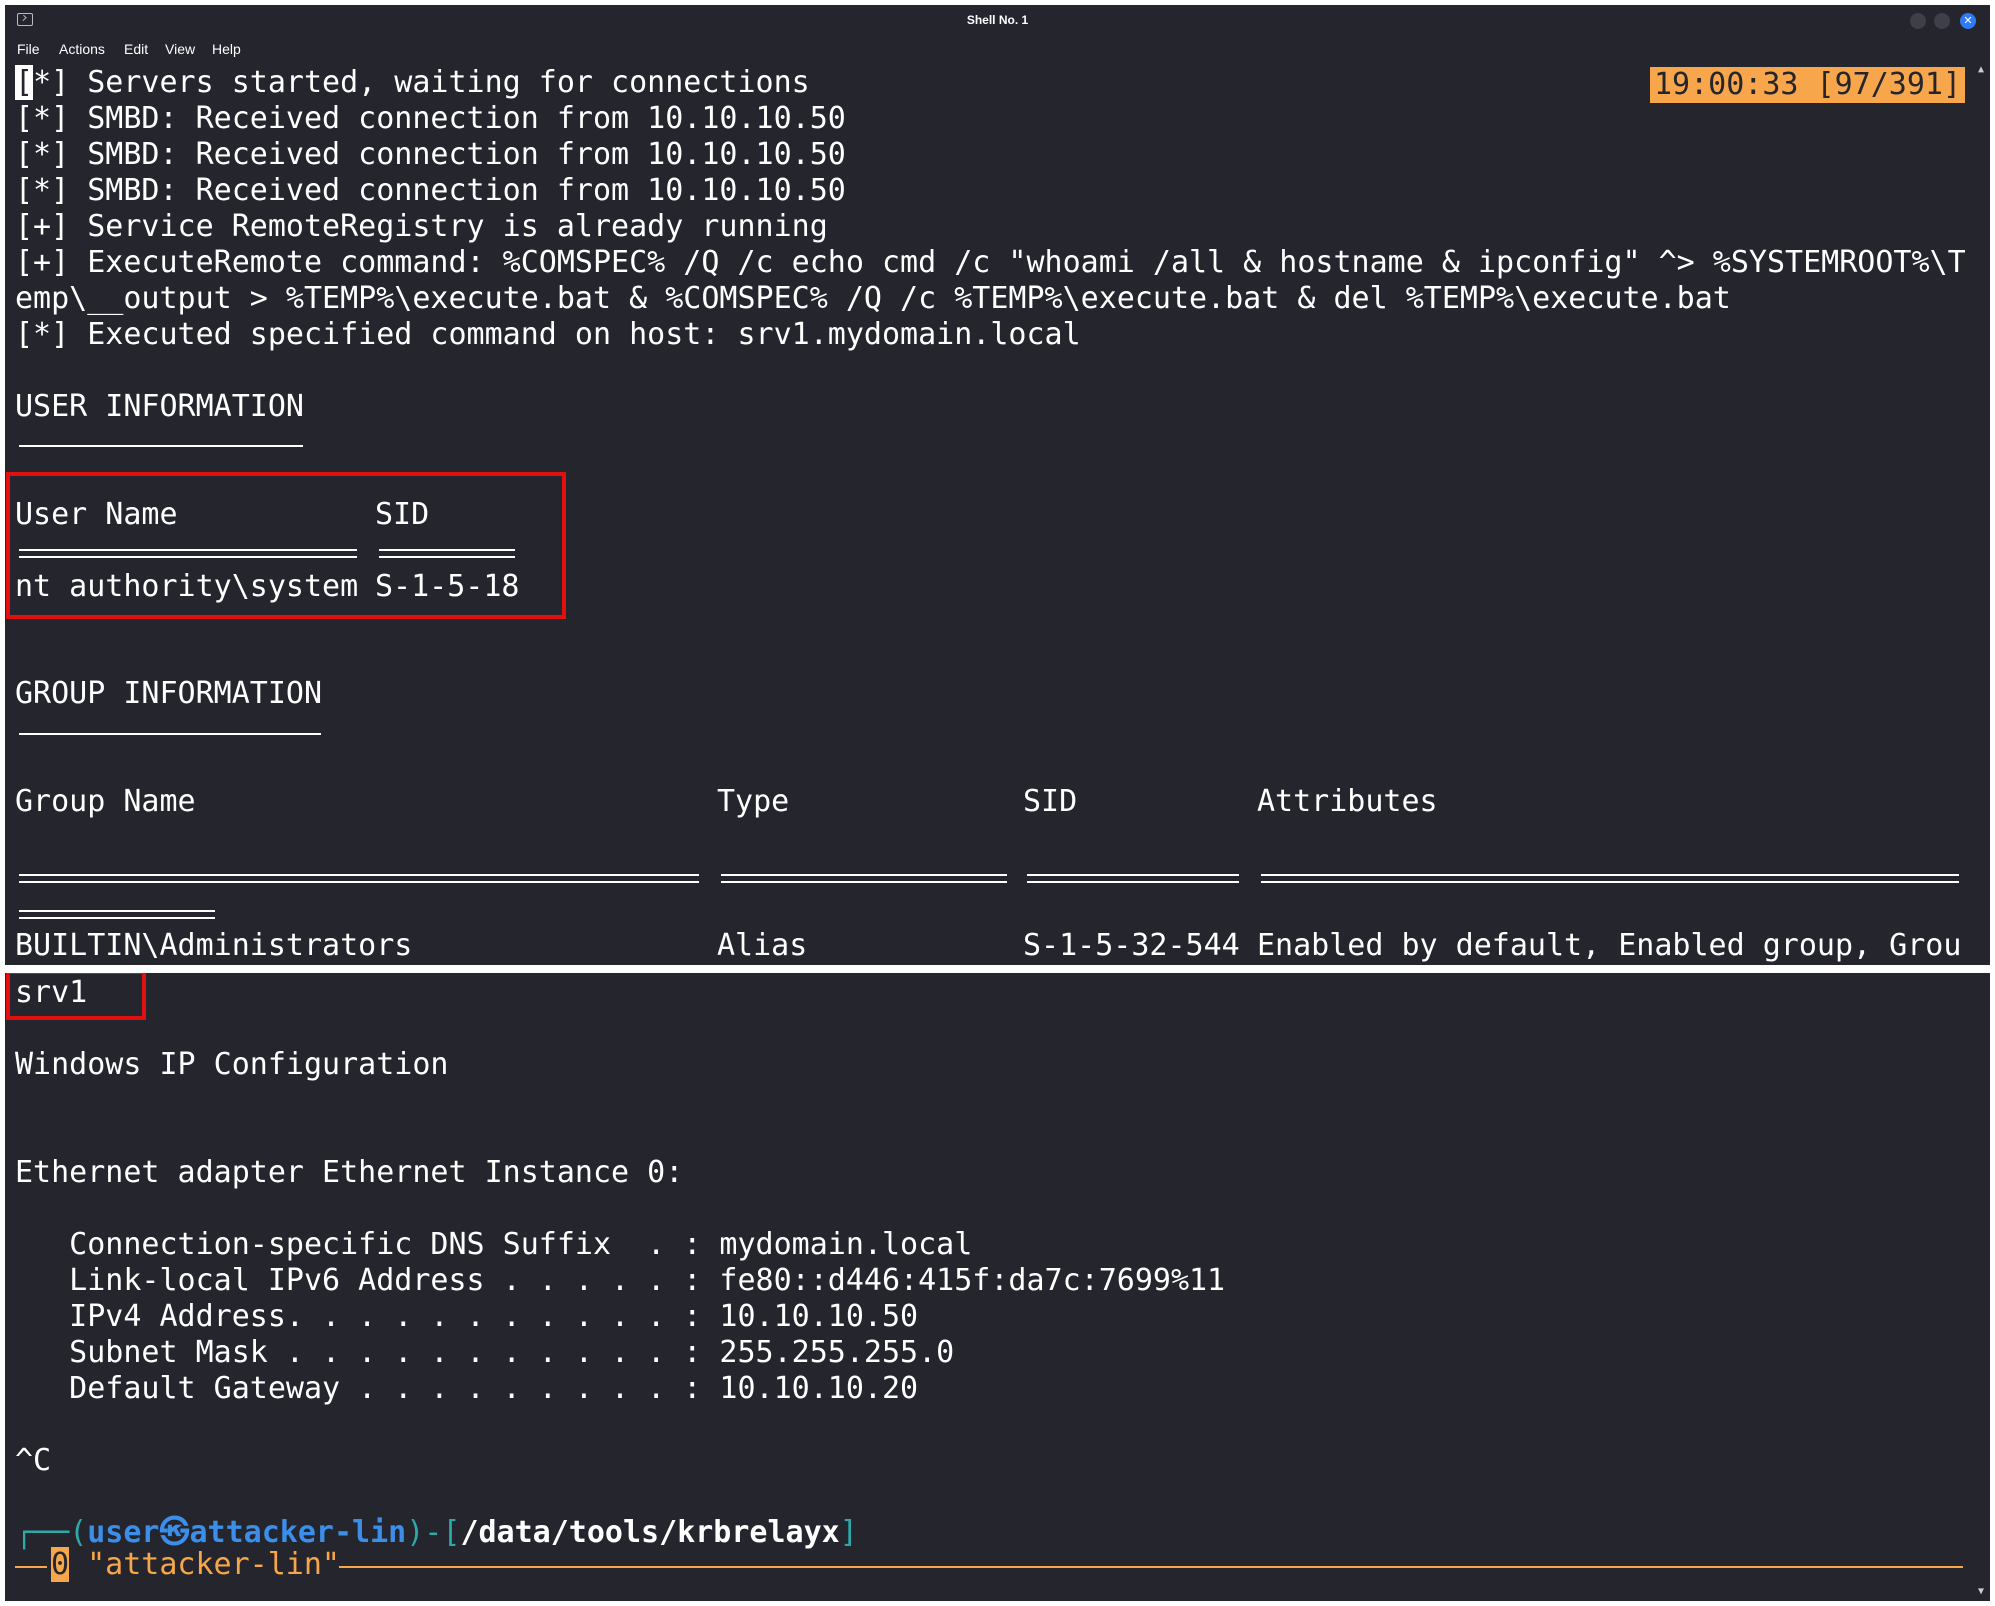 Image resolution: width=1995 pixels, height=1606 pixels. I want to click on menu-actions: Actions, so click(82, 49).